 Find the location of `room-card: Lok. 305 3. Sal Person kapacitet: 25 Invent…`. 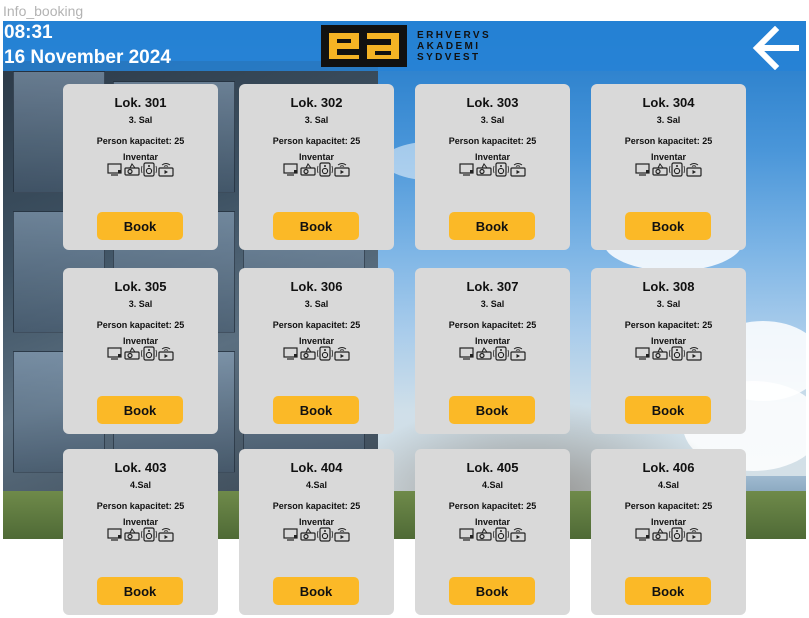

room-card: Lok. 305 3. Sal Person kapacitet: 25 Invent… is located at coordinates (140, 351).